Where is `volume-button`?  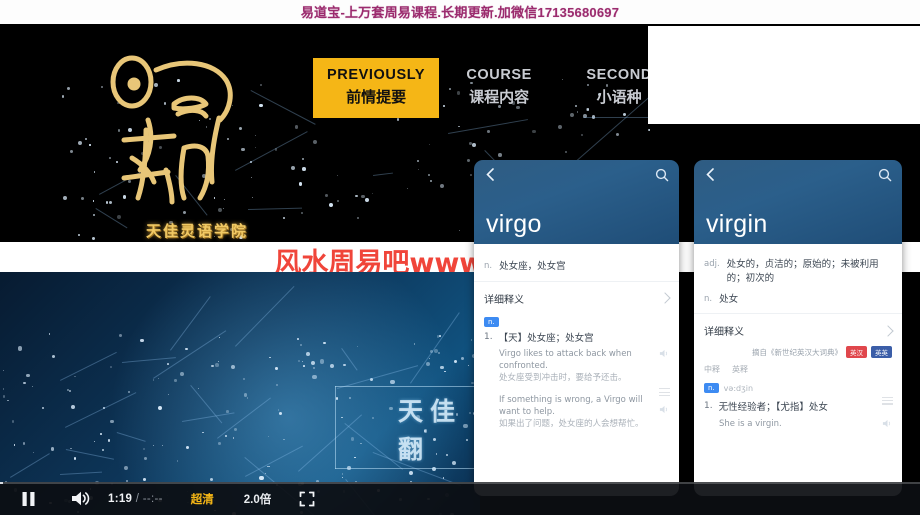
volume-button is located at coordinates (80, 498).